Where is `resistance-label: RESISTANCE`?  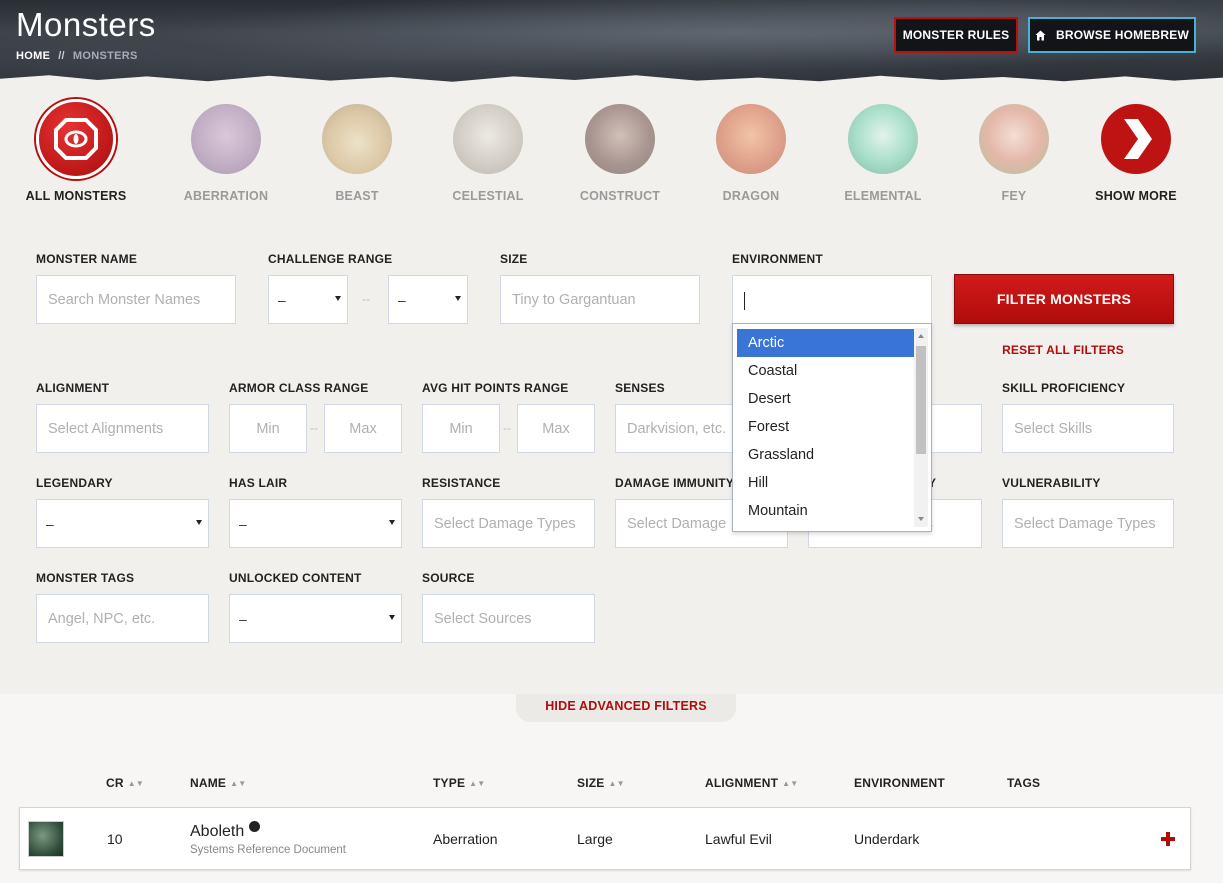 resistance-label: RESISTANCE is located at coordinates (461, 483).